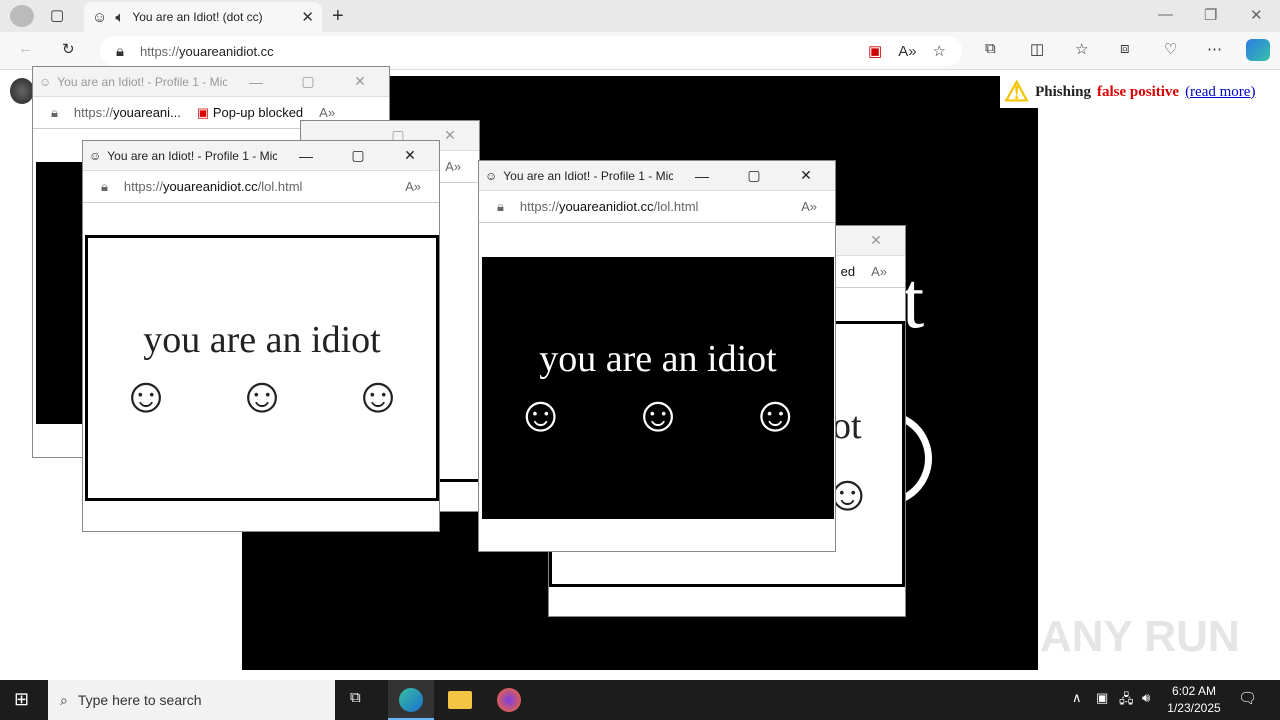 The image size is (1280, 720). What do you see at coordinates (1220, 92) in the screenshot?
I see `read-more-link: (read more)` at bounding box center [1220, 92].